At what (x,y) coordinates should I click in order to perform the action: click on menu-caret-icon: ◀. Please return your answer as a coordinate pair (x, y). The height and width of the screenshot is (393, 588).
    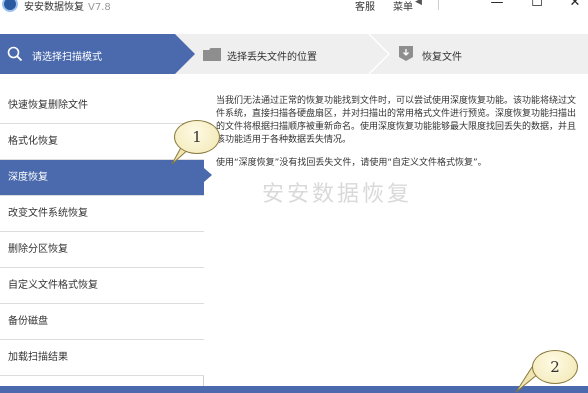
    Looking at the image, I should click on (418, 3).